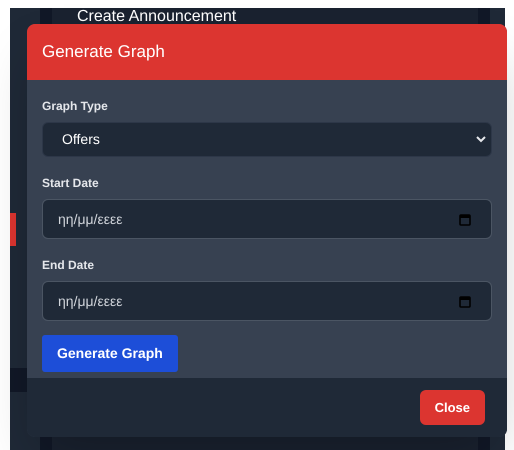 This screenshot has height=450, width=514. Describe the element at coordinates (110, 353) in the screenshot. I see `generate-graph-button: Generate Graph` at that location.